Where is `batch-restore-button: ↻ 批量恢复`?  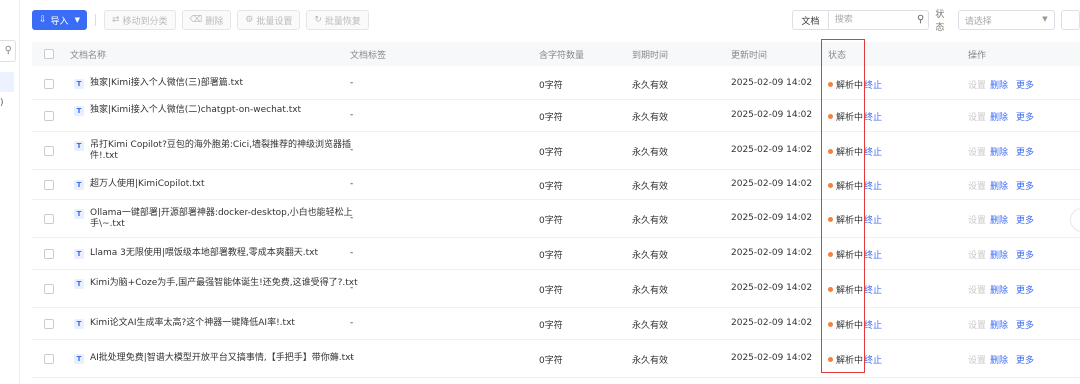
batch-restore-button: ↻ 批量恢复 is located at coordinates (337, 20).